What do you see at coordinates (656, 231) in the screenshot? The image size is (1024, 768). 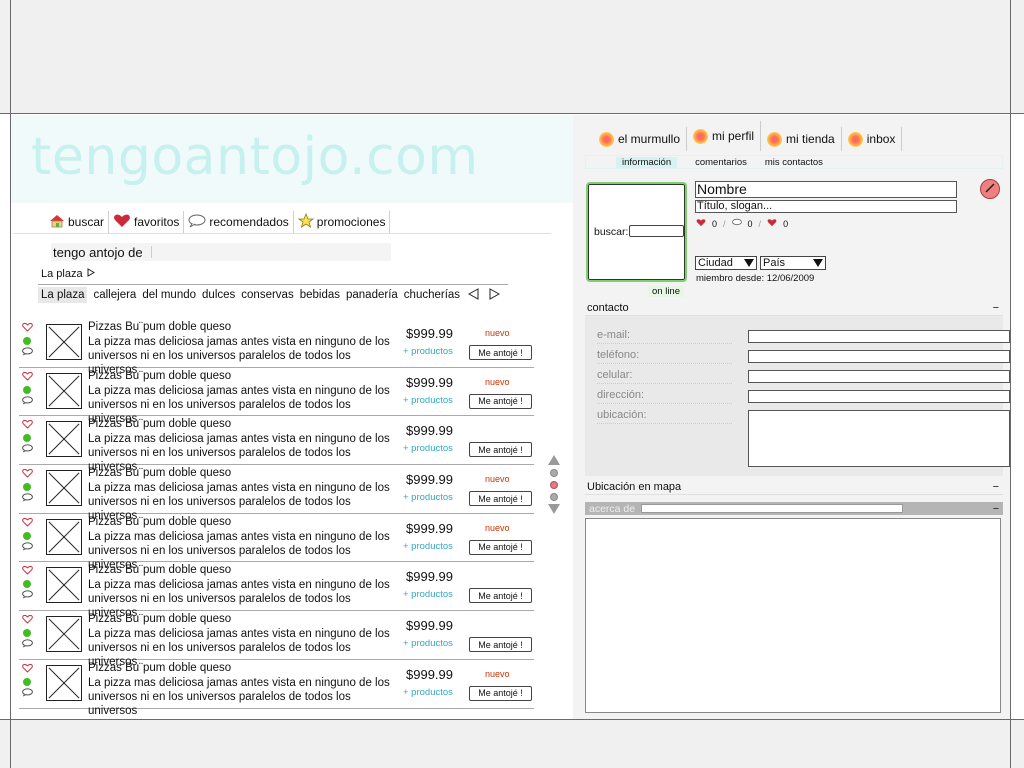 I see `avatar-search-input` at bounding box center [656, 231].